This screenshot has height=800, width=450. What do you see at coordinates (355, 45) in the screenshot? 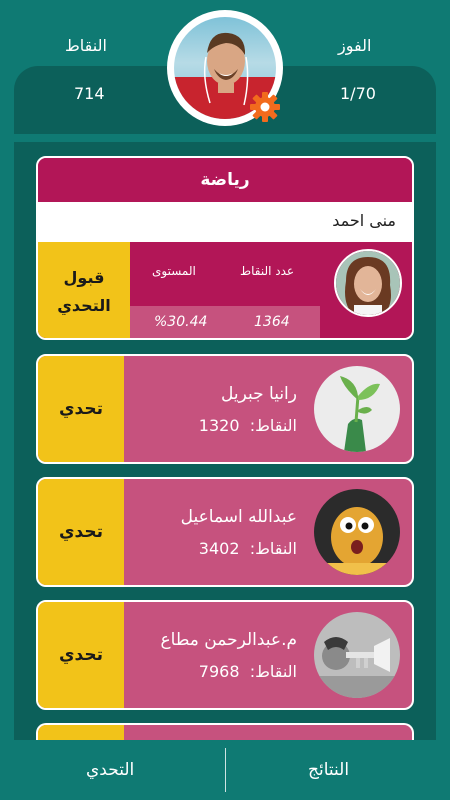
I see `wins-label: الفوز` at bounding box center [355, 45].